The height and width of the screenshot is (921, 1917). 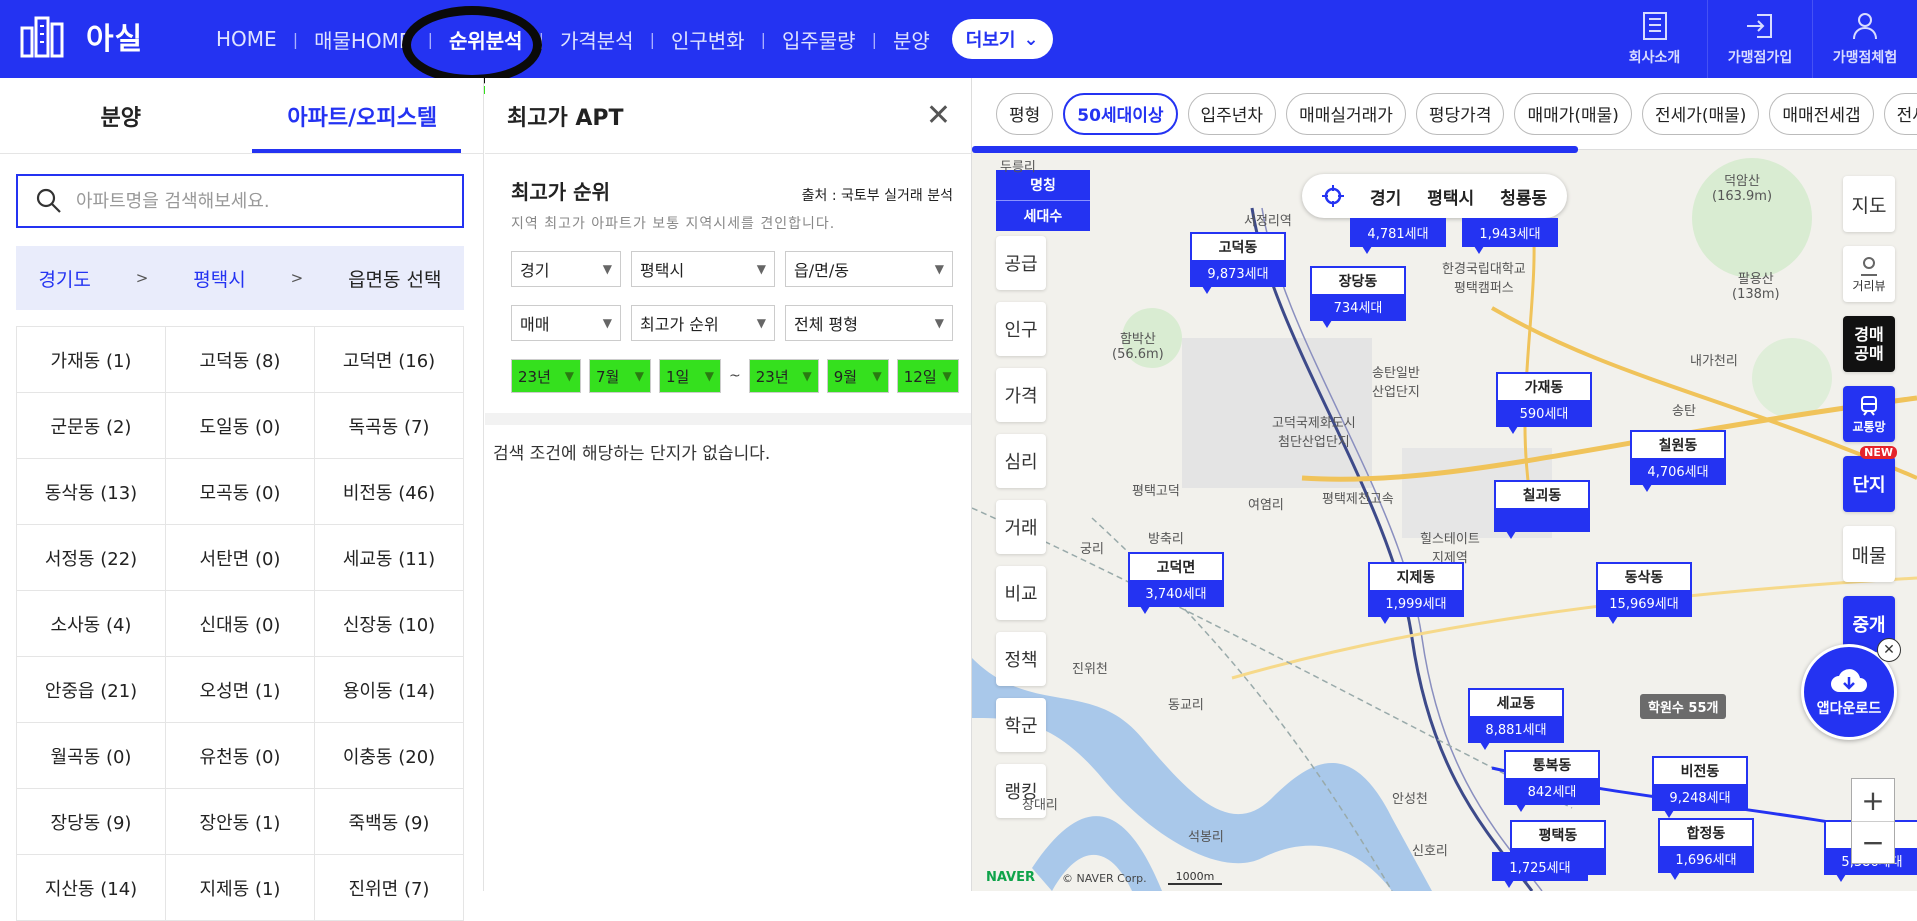 I want to click on town-cell: 죽백동 (9), so click(x=389, y=822).